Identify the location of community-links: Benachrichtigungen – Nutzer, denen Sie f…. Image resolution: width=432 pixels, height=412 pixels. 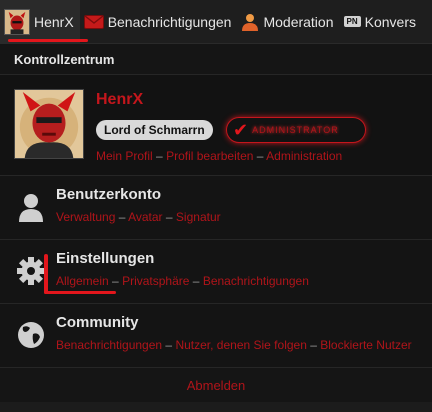
(234, 345).